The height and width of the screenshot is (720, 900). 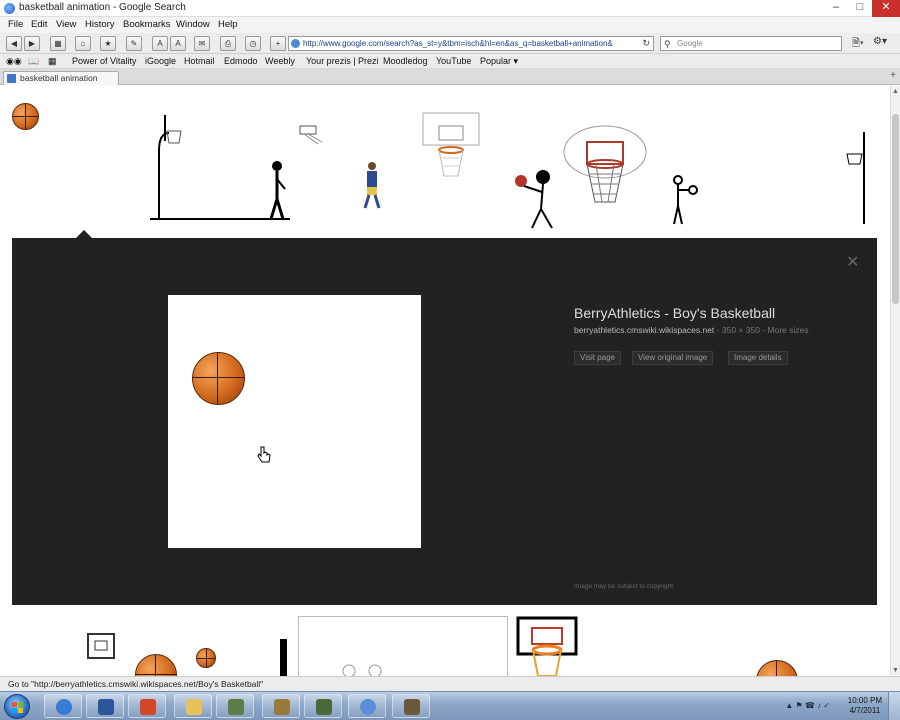 I want to click on page-menu-icon: 🗎▾, so click(x=858, y=44).